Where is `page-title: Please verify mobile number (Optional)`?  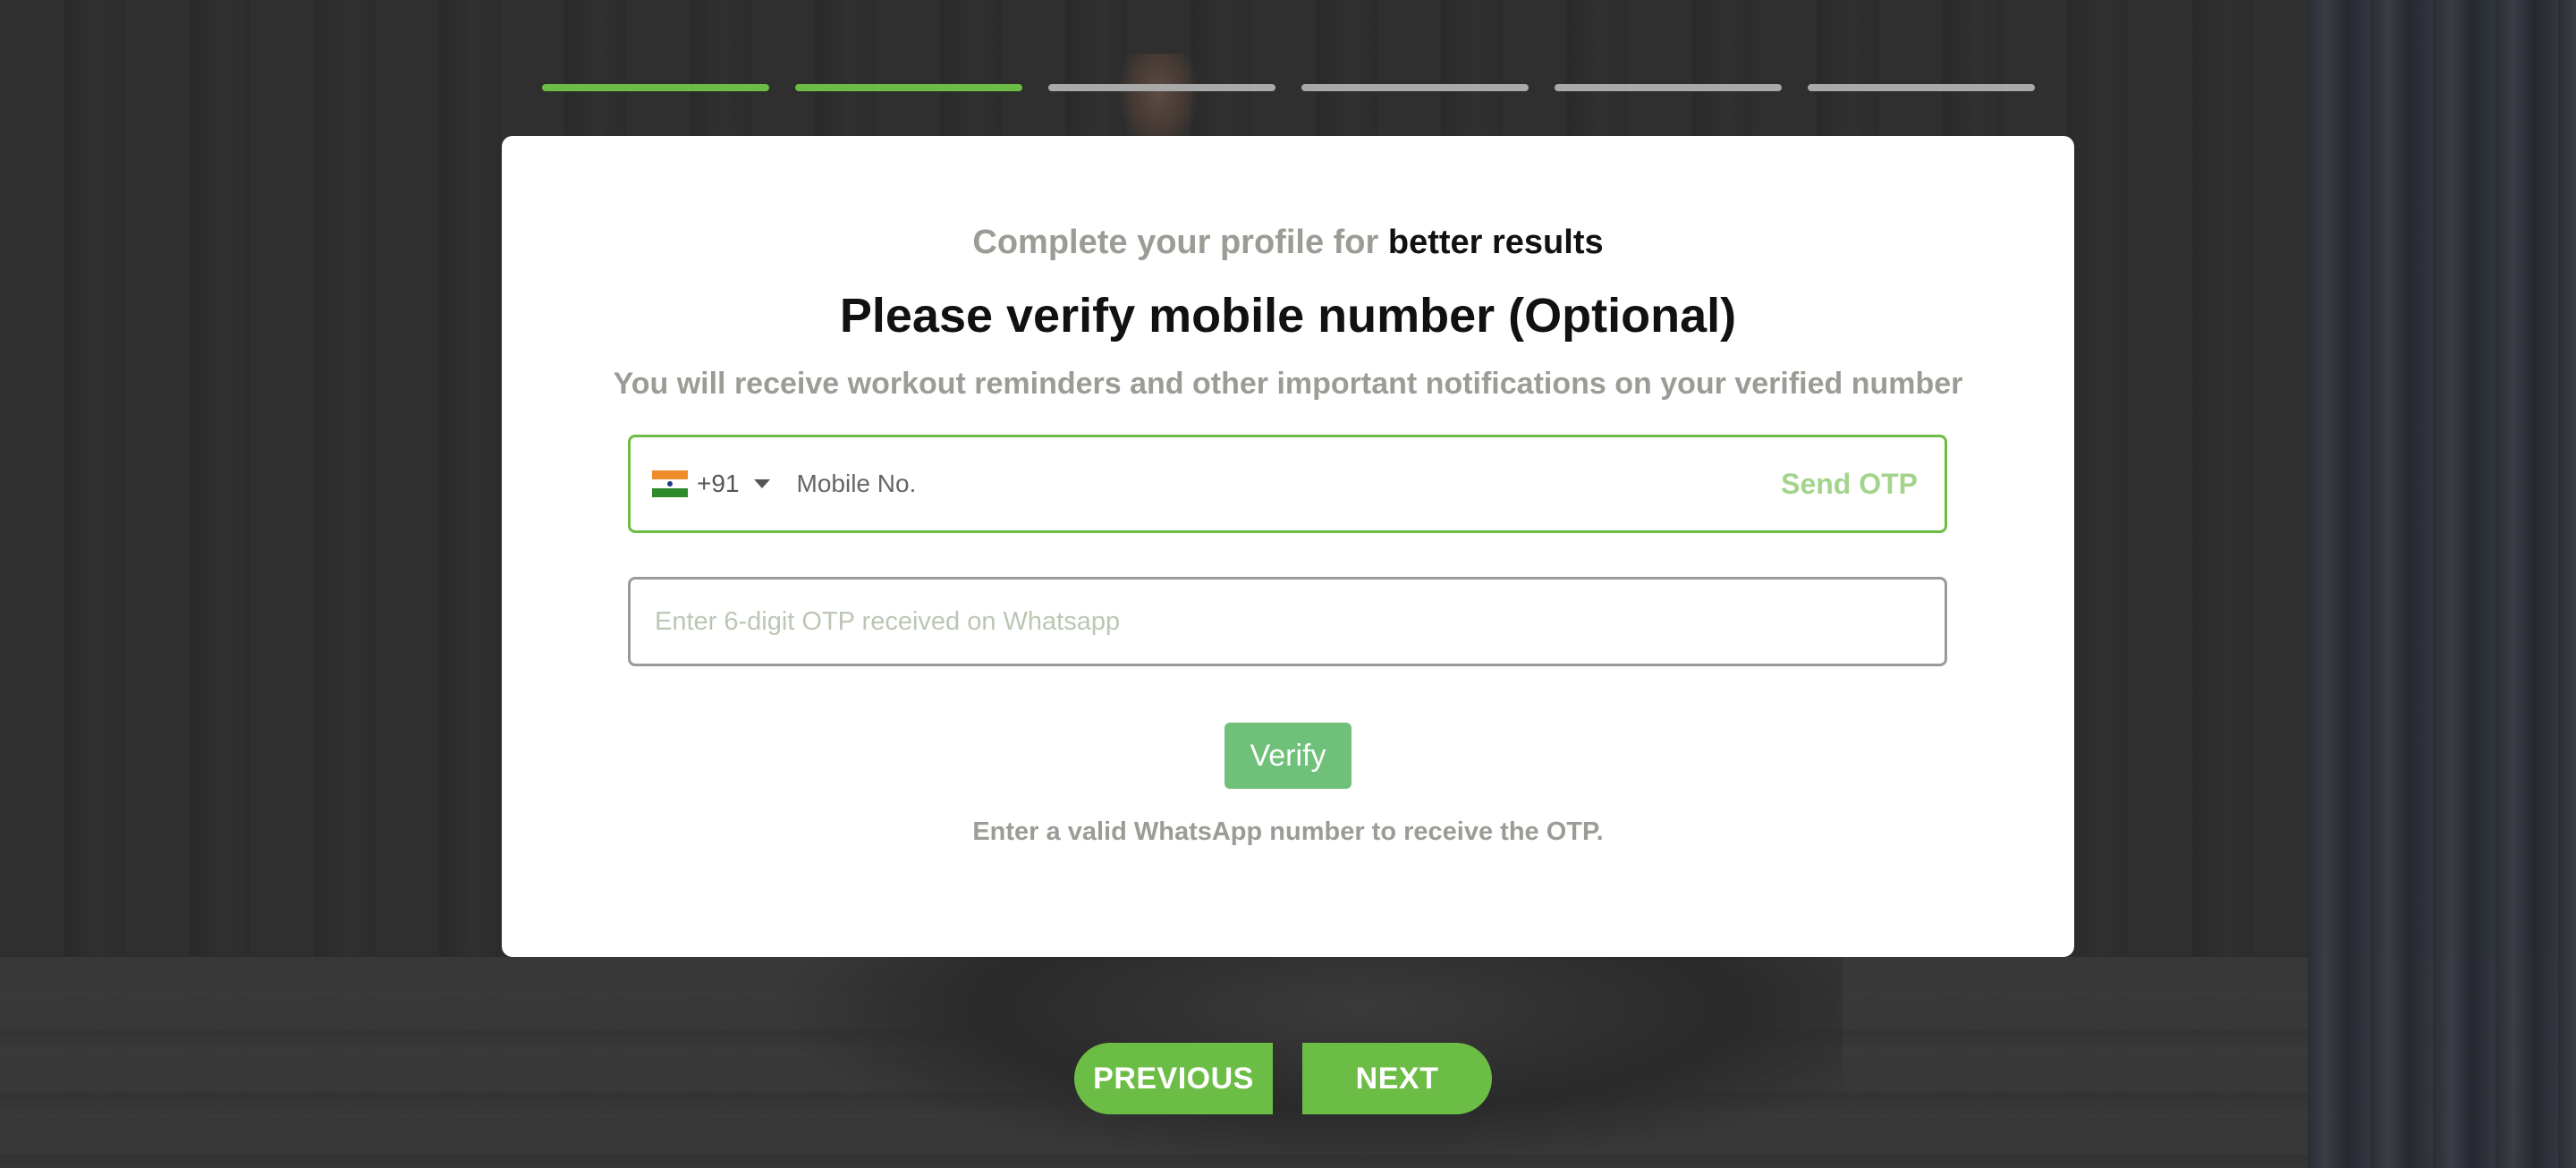
page-title: Please verify mobile number (Optional) is located at coordinates (1288, 316).